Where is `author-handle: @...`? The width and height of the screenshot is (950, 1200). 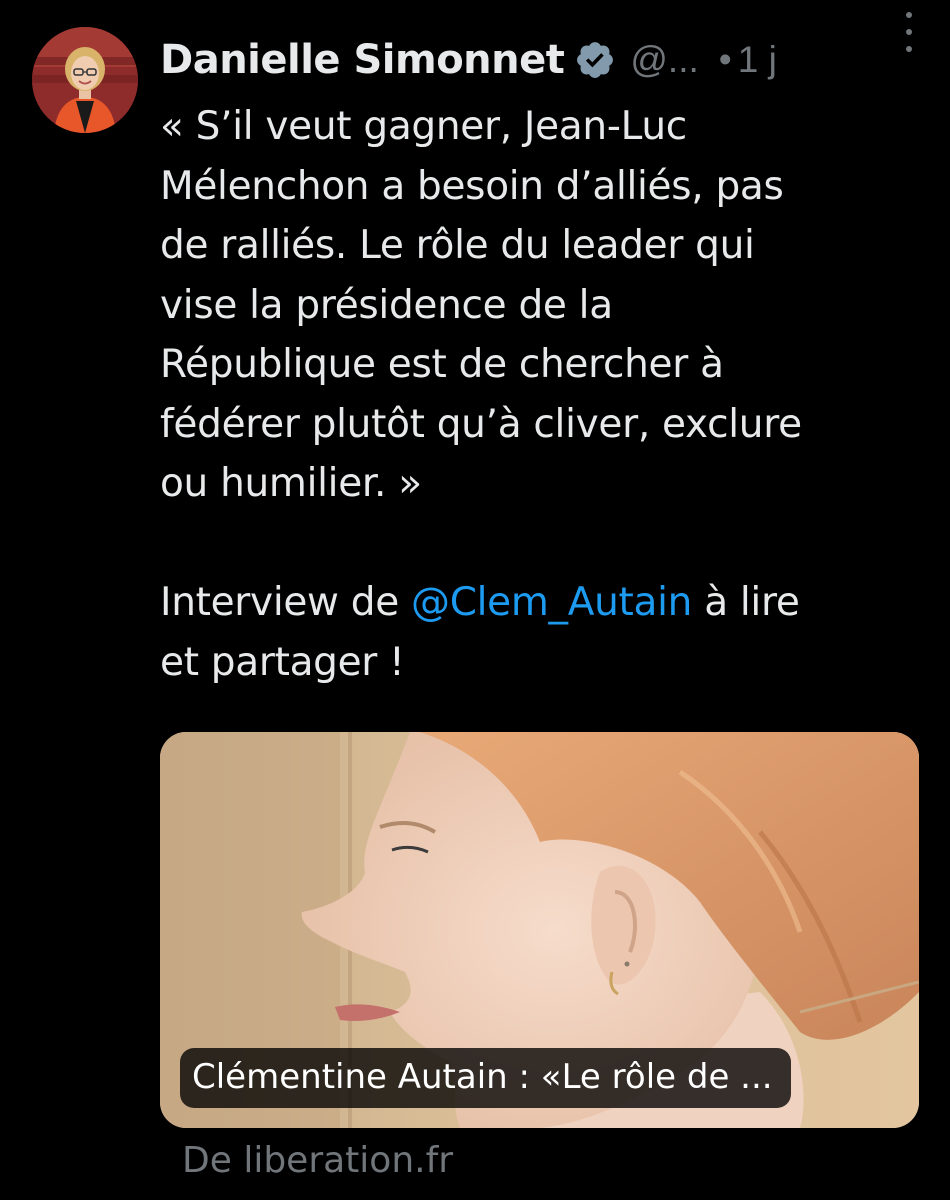 author-handle: @... is located at coordinates (664, 60).